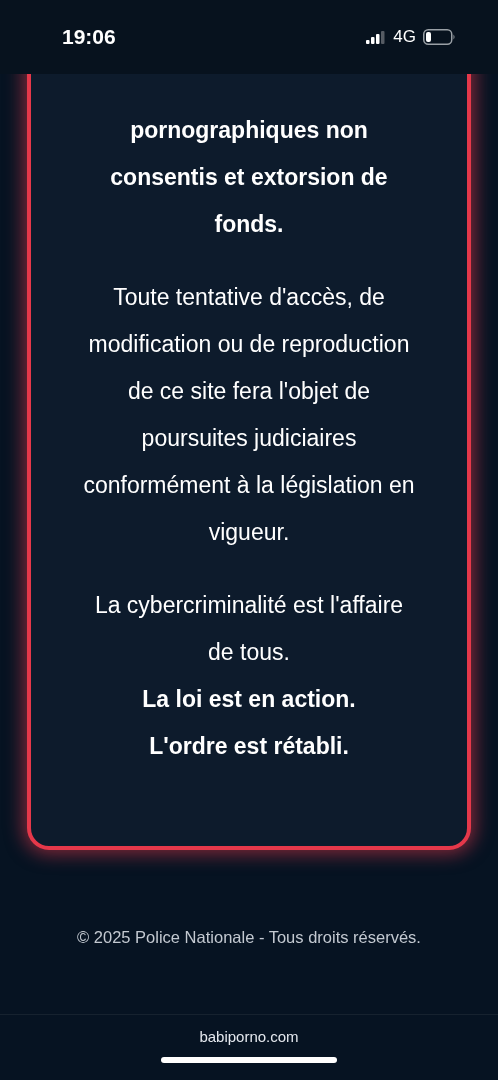  I want to click on notice-text: La loi est en action., so click(249, 699).